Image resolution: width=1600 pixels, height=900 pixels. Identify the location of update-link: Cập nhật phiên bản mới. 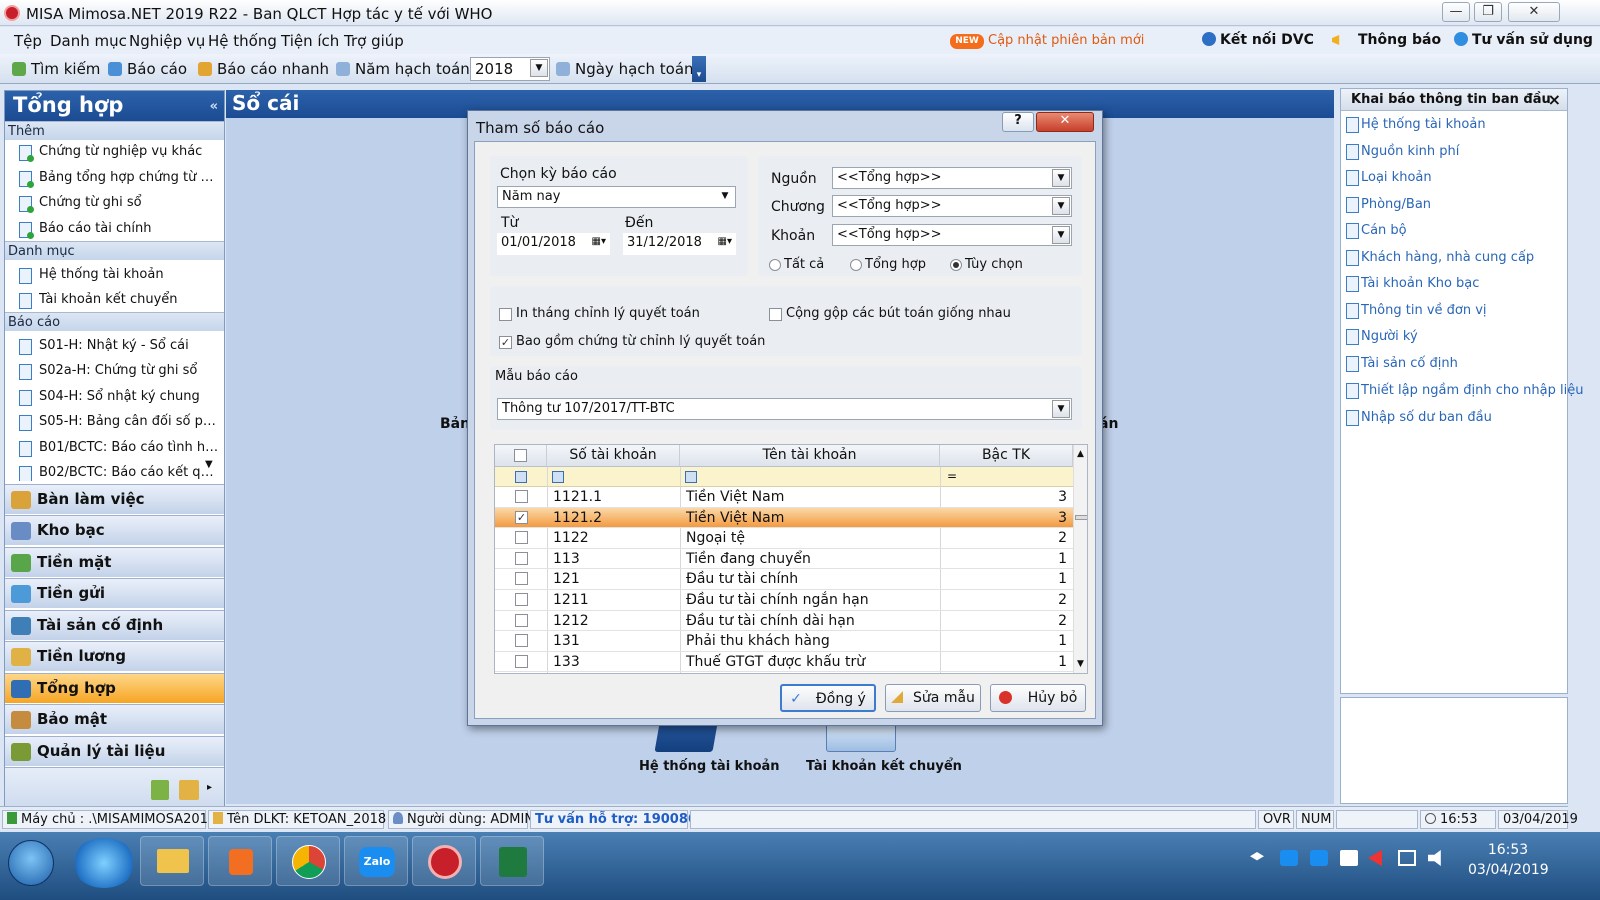
(1066, 40).